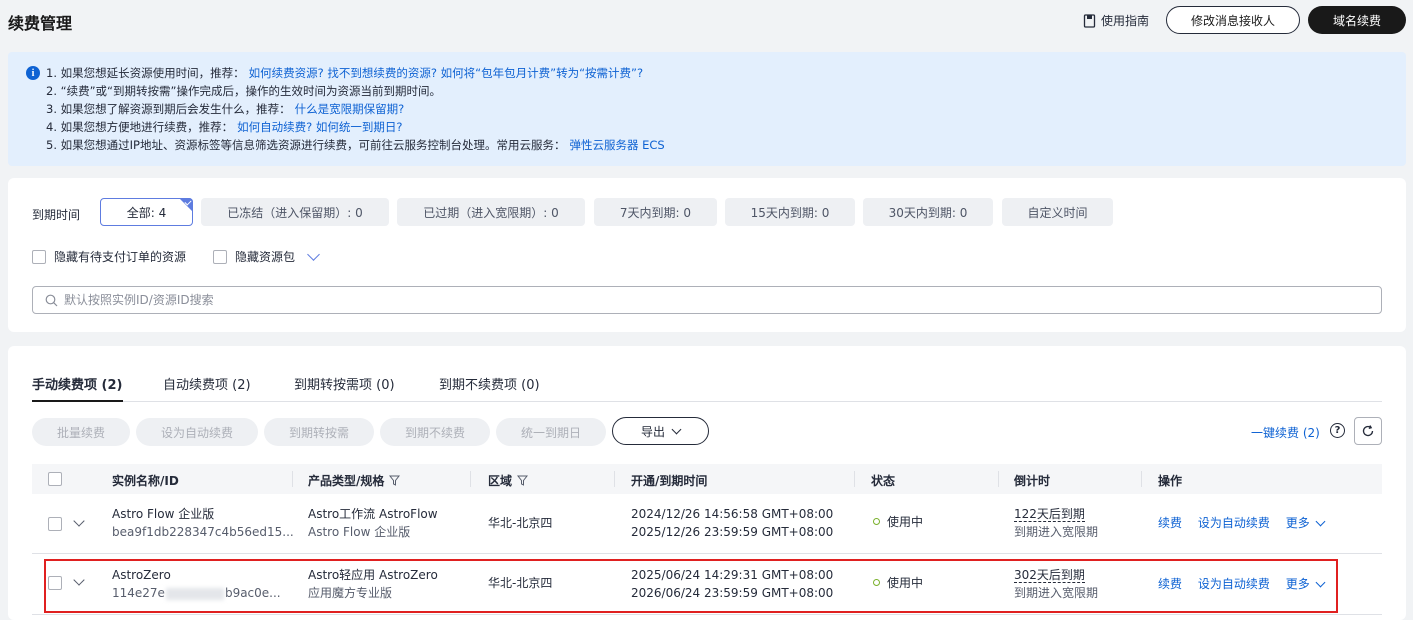 Image resolution: width=1413 pixels, height=620 pixels. I want to click on product-type: Astro工作流 AstroFlow, so click(373, 514).